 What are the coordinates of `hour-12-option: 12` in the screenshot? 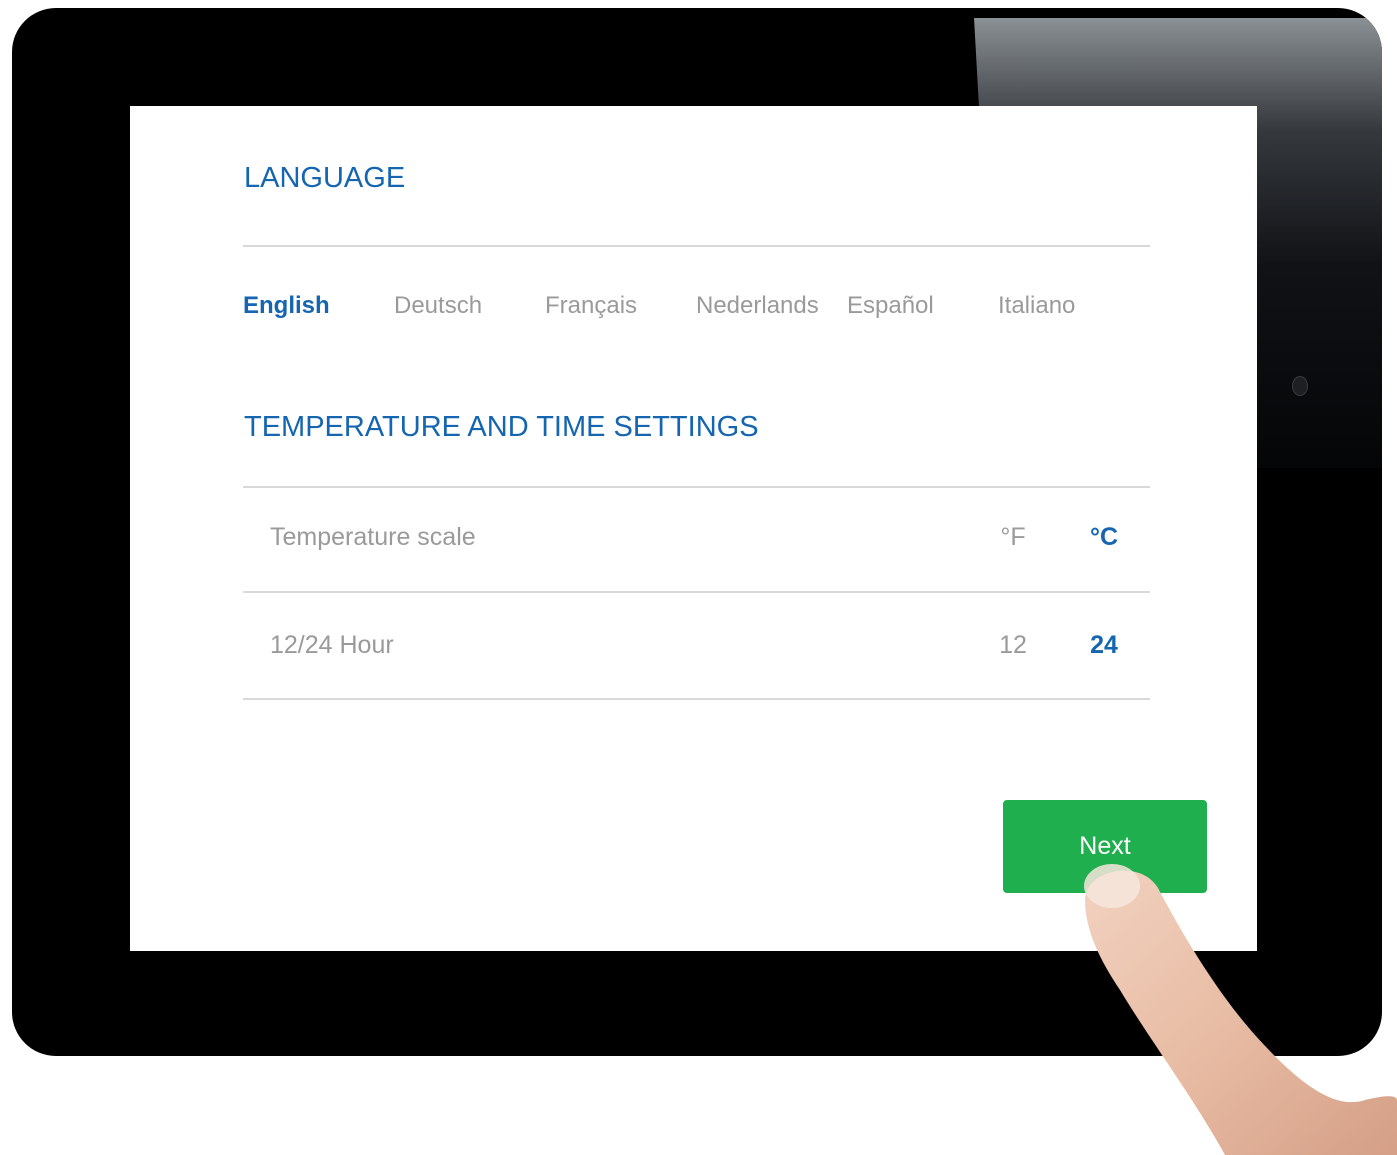 It's located at (1013, 645).